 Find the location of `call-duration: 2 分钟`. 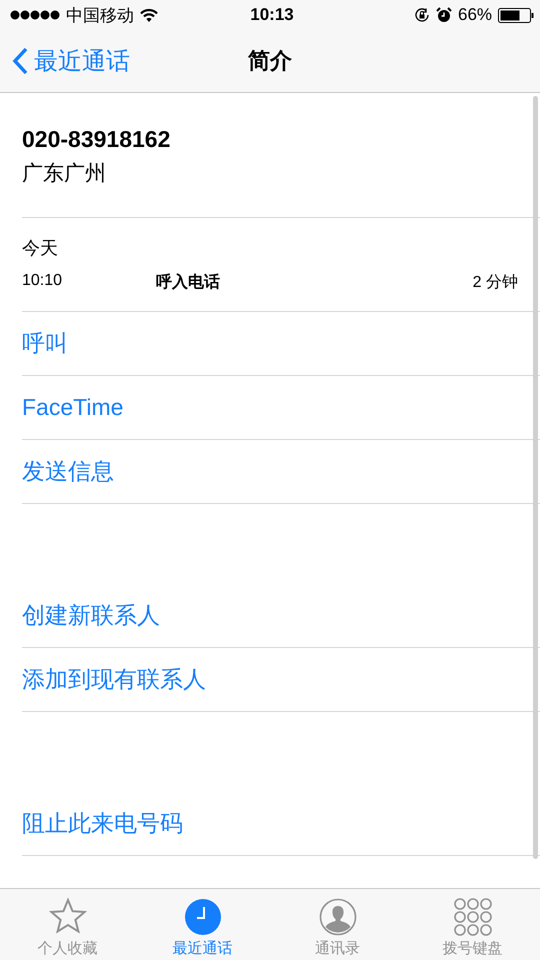

call-duration: 2 分钟 is located at coordinates (495, 283).